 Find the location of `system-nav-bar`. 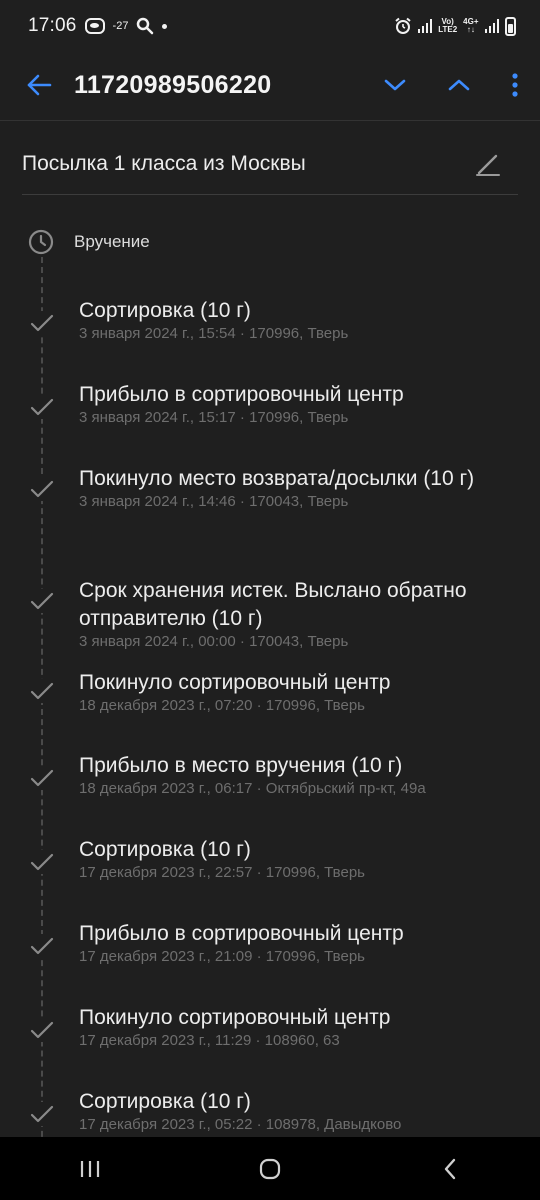

system-nav-bar is located at coordinates (270, 1168).